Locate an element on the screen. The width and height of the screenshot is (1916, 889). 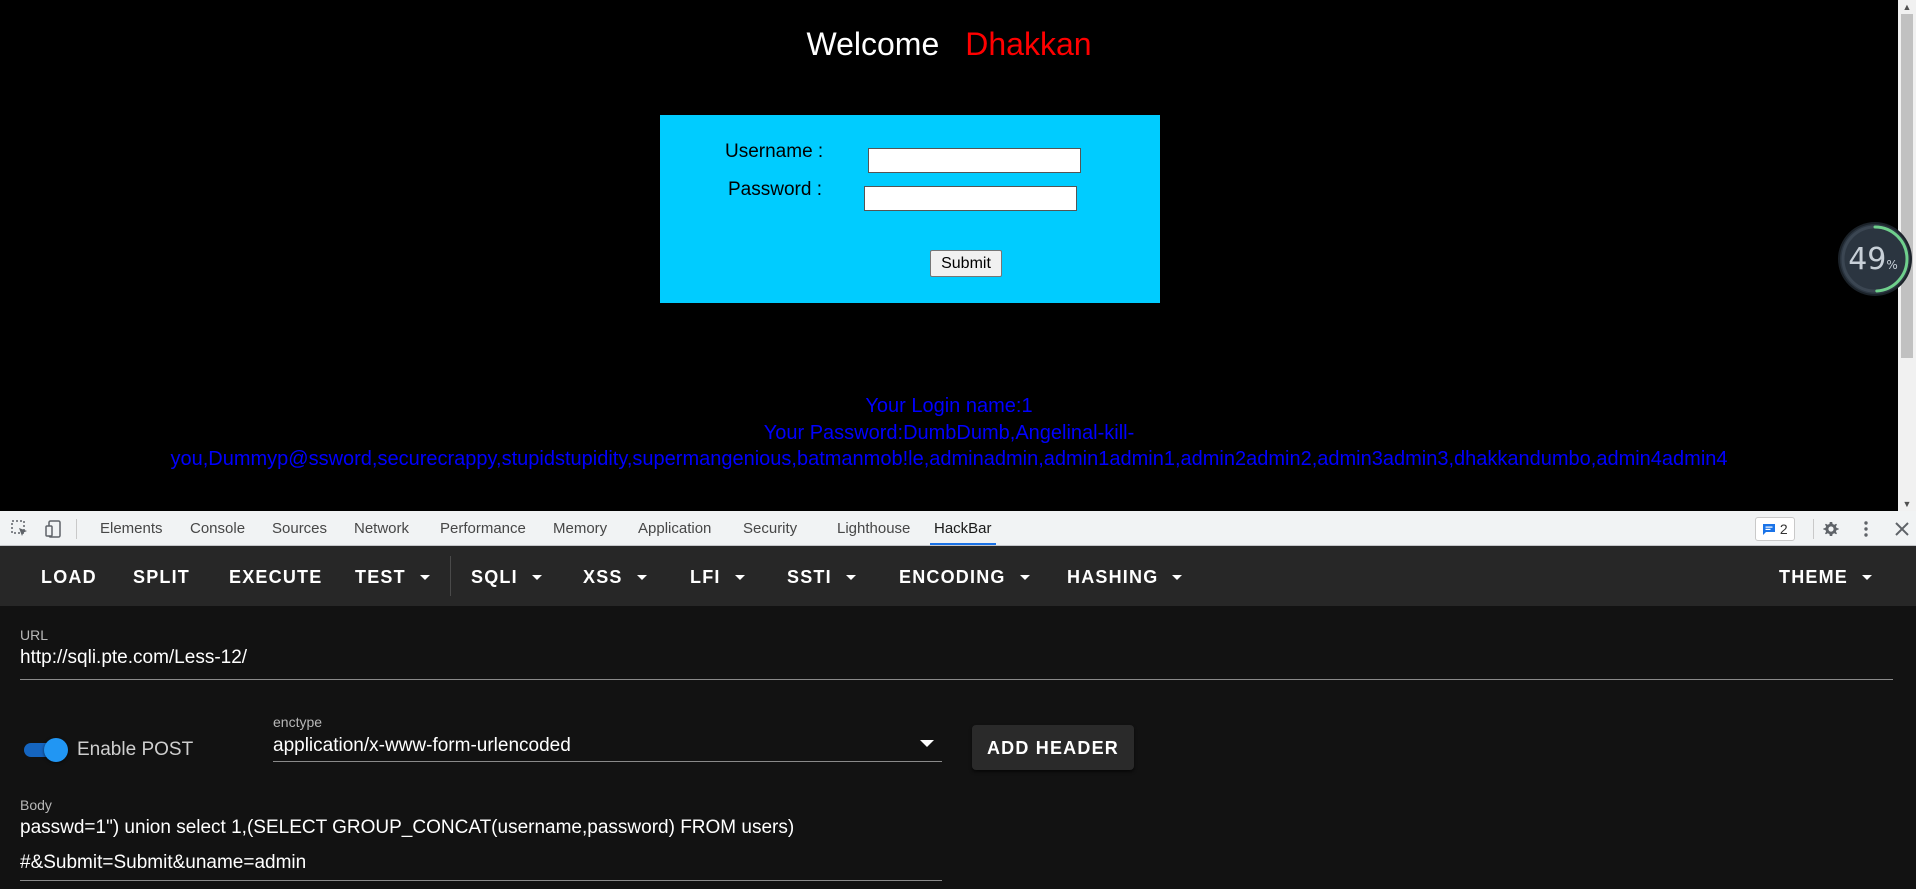
inspect-element-icon is located at coordinates (20, 529).